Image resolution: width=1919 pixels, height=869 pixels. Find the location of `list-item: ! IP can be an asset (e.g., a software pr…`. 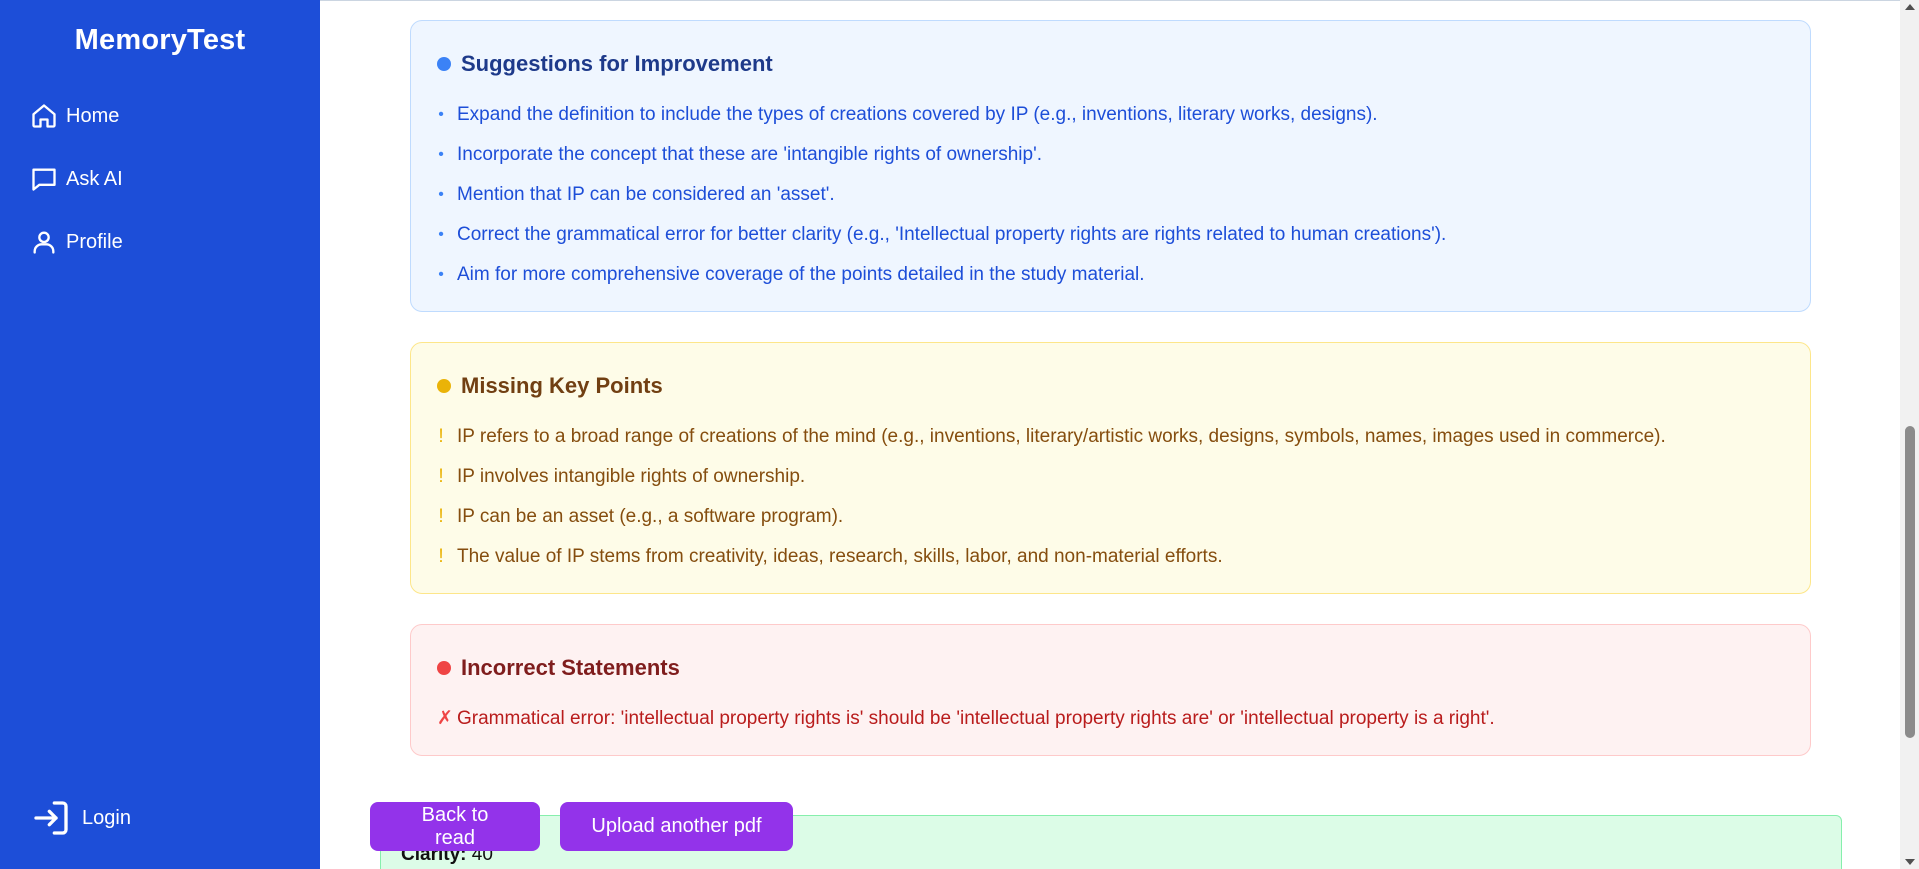

list-item: ! IP can be an asset (e.g., a software pr… is located at coordinates (1110, 517).